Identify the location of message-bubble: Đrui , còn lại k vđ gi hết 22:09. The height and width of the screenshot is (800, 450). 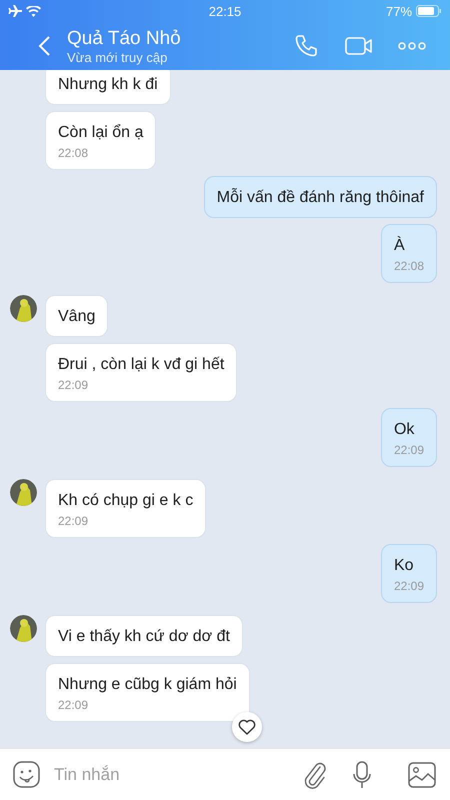
(141, 372).